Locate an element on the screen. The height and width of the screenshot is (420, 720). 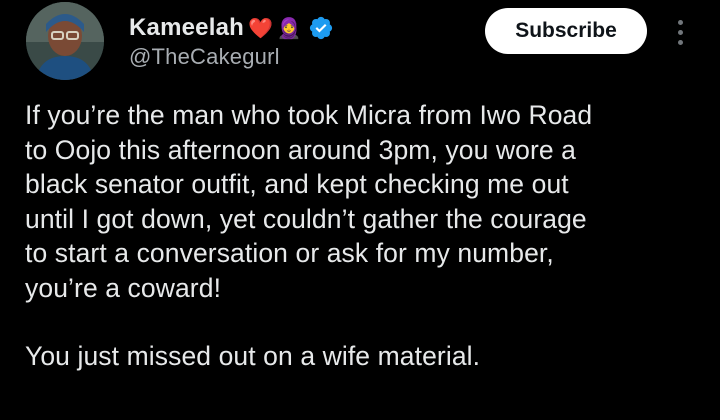
profile-photo-icon is located at coordinates (65, 41).